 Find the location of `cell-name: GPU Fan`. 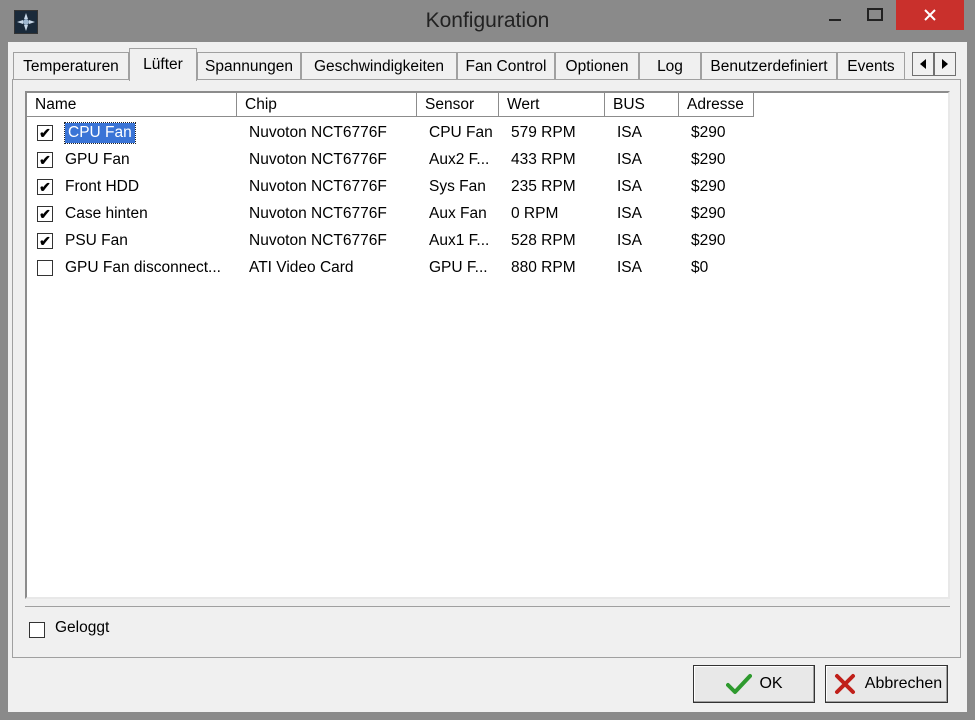

cell-name: GPU Fan is located at coordinates (97, 159).